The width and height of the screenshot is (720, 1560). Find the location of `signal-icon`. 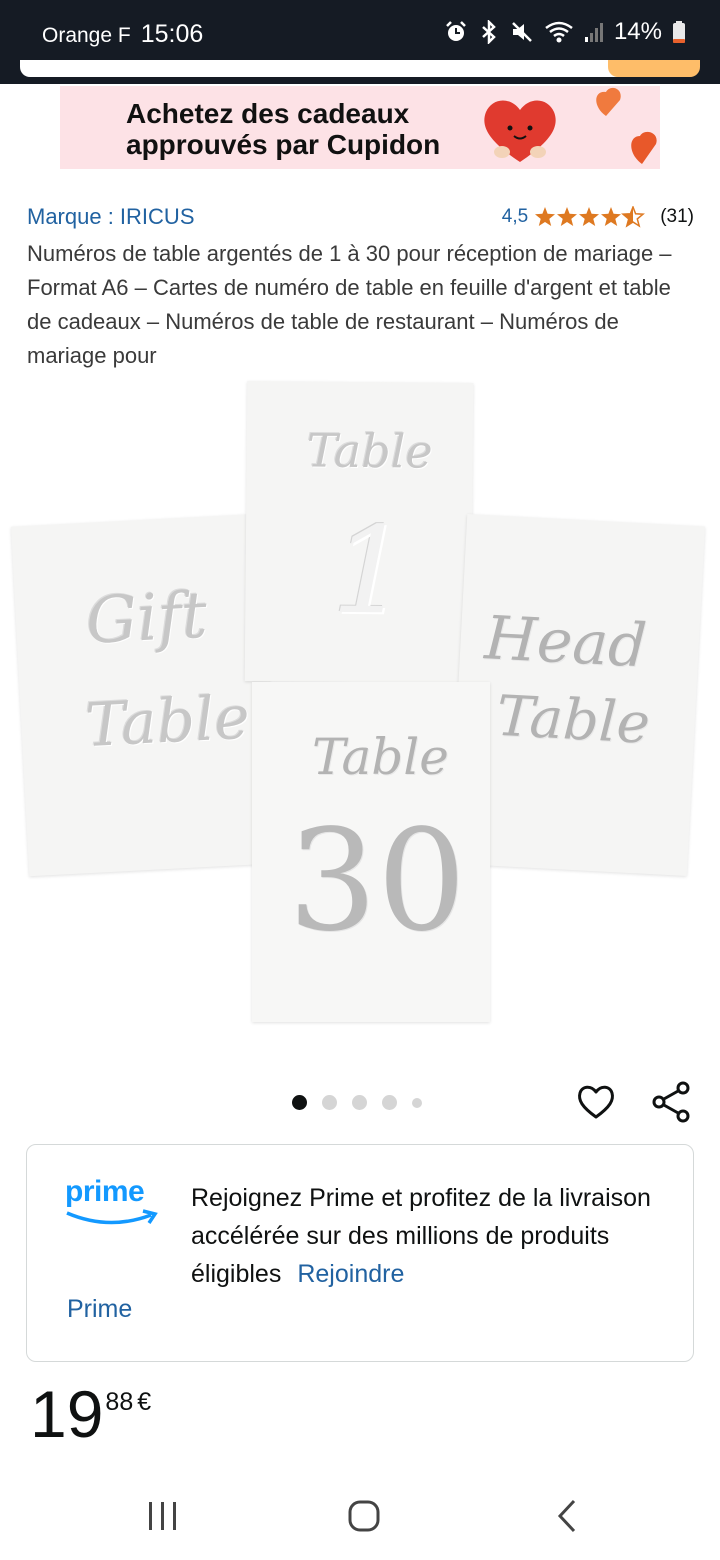

signal-icon is located at coordinates (594, 32).